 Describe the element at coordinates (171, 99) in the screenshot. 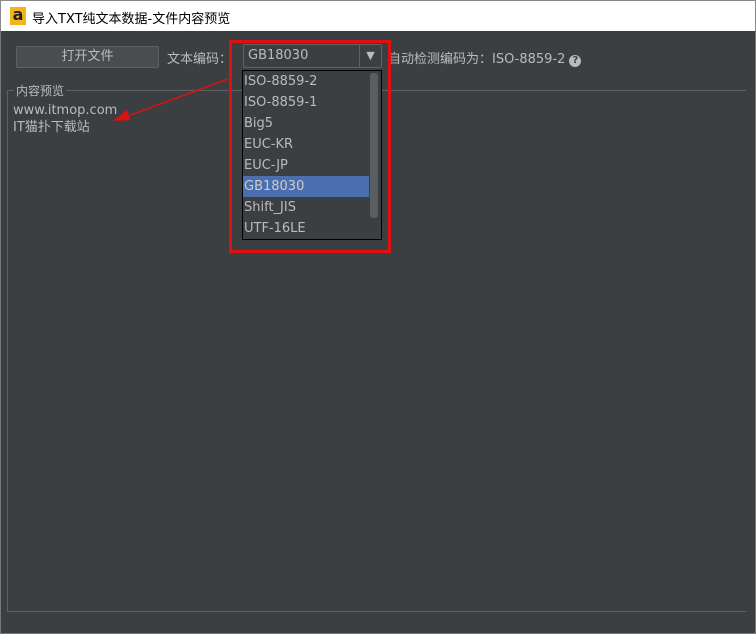

I see `annotation-arrow-icon` at that location.